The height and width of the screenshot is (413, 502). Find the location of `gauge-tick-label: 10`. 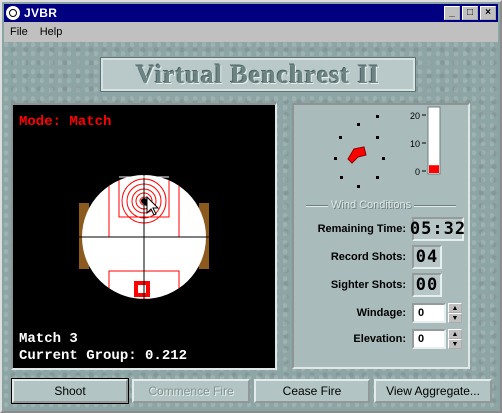

gauge-tick-label: 10 is located at coordinates (415, 144).